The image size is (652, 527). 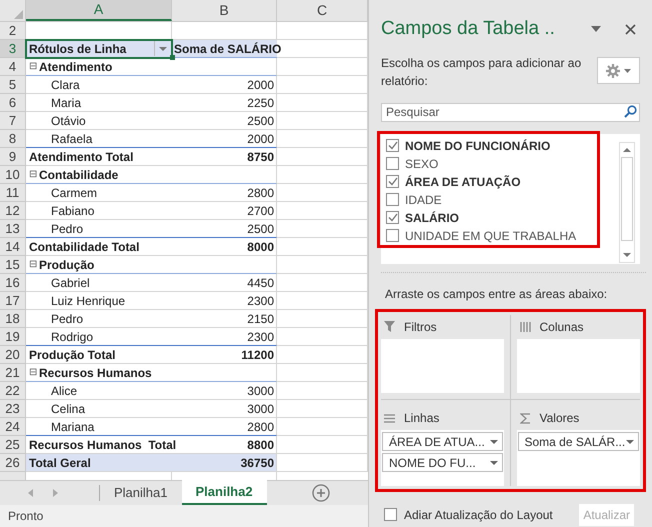 What do you see at coordinates (99, 354) in the screenshot?
I see `table-cell: Produção Total` at bounding box center [99, 354].